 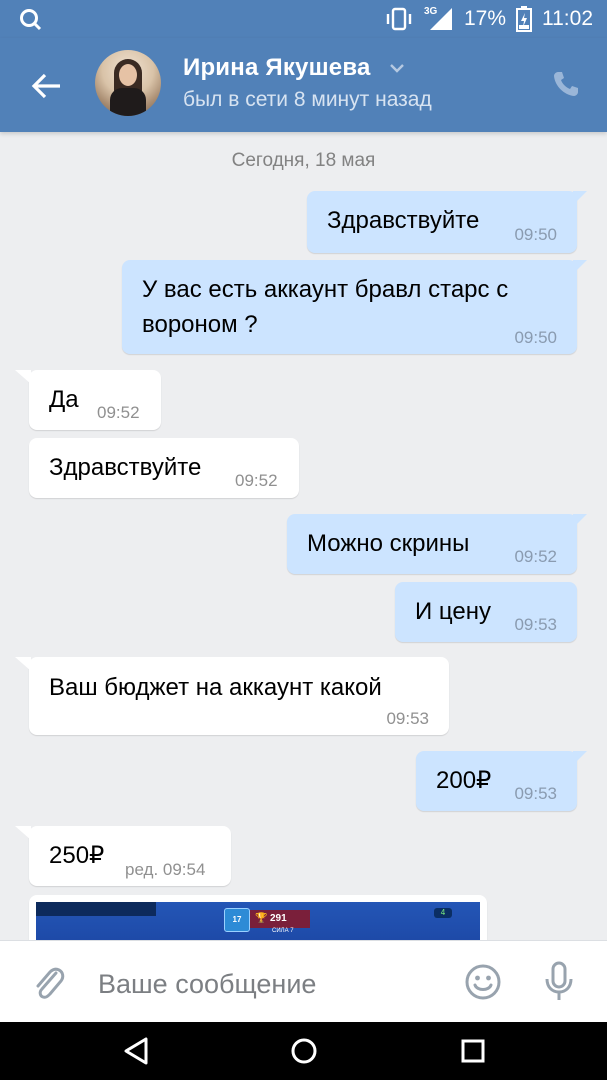 What do you see at coordinates (559, 982) in the screenshot?
I see `microphone-icon` at bounding box center [559, 982].